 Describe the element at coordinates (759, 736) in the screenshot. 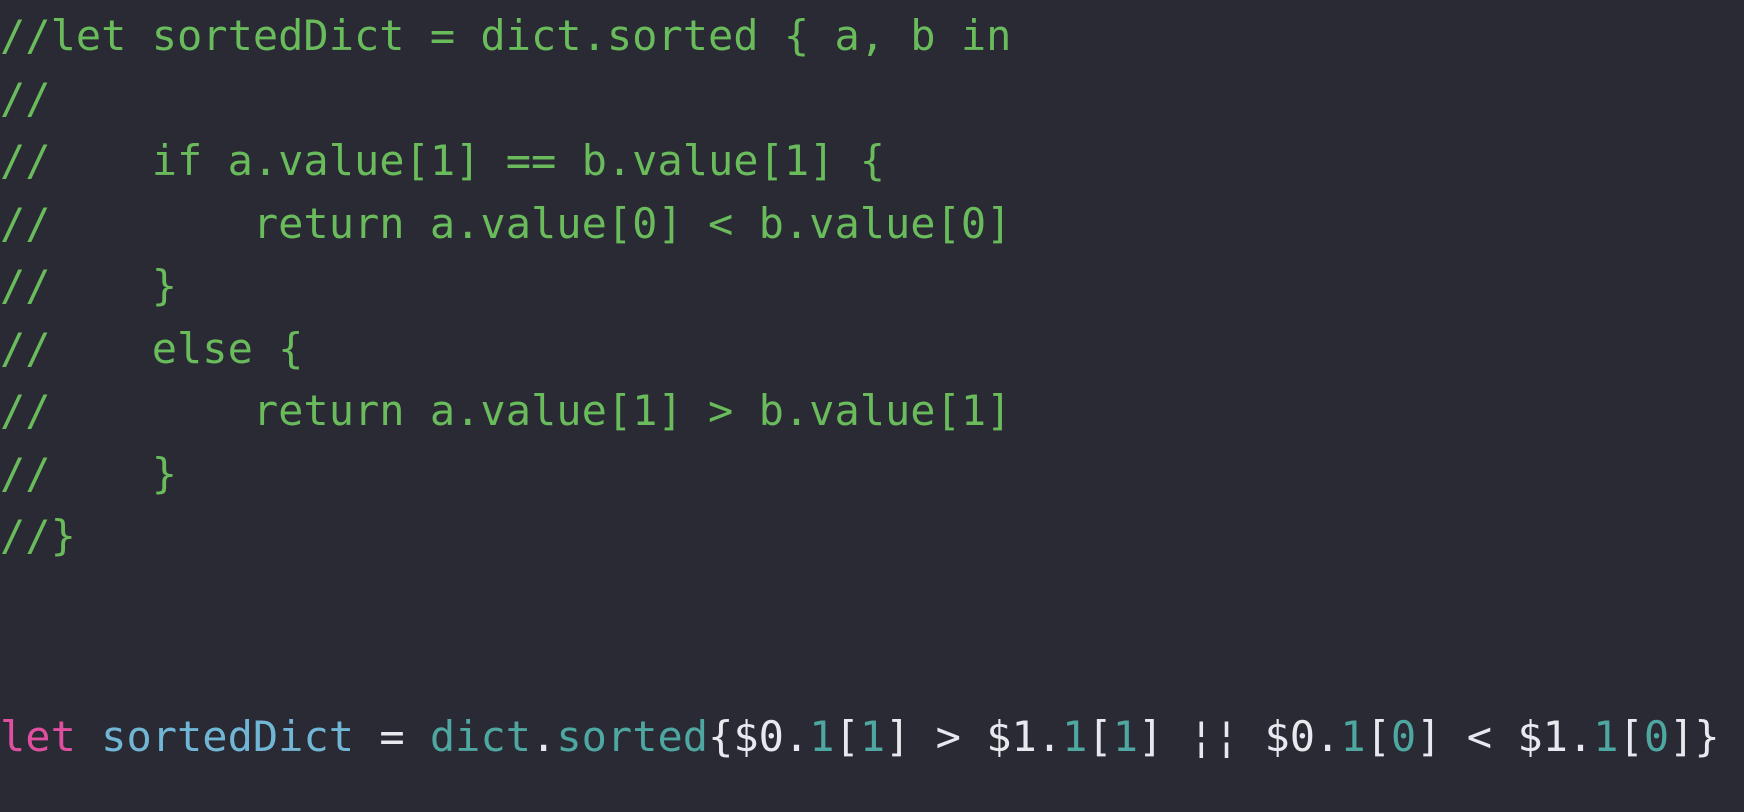

I see `token-closure-open: {$0.` at that location.